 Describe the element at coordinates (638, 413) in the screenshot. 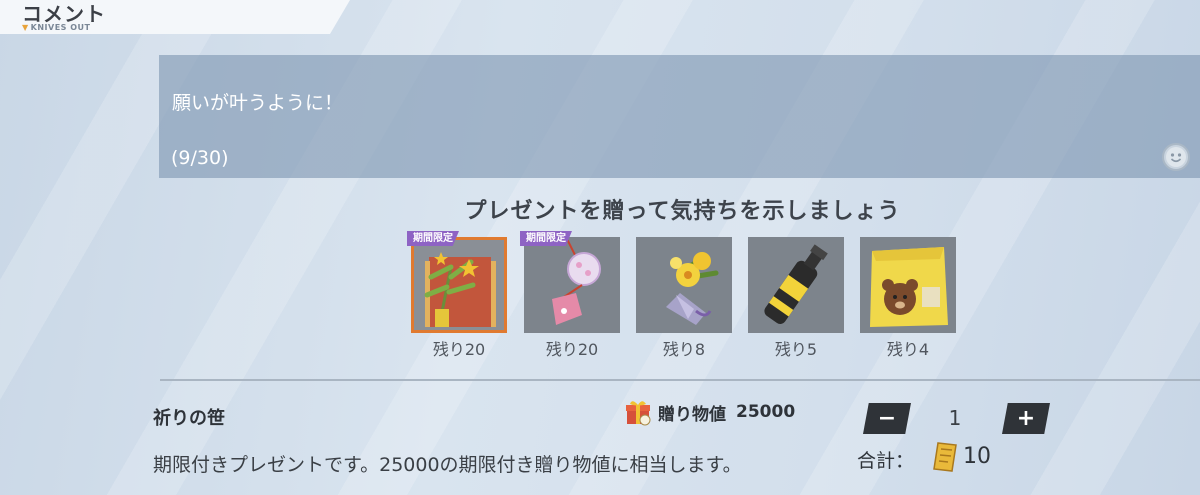

I see `gift-box-icon` at that location.